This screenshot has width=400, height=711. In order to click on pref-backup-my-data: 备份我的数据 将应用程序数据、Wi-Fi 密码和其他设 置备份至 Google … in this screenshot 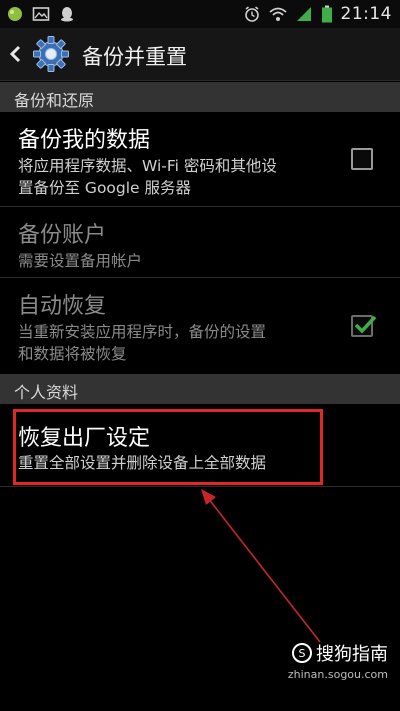, I will do `click(200, 159)`.